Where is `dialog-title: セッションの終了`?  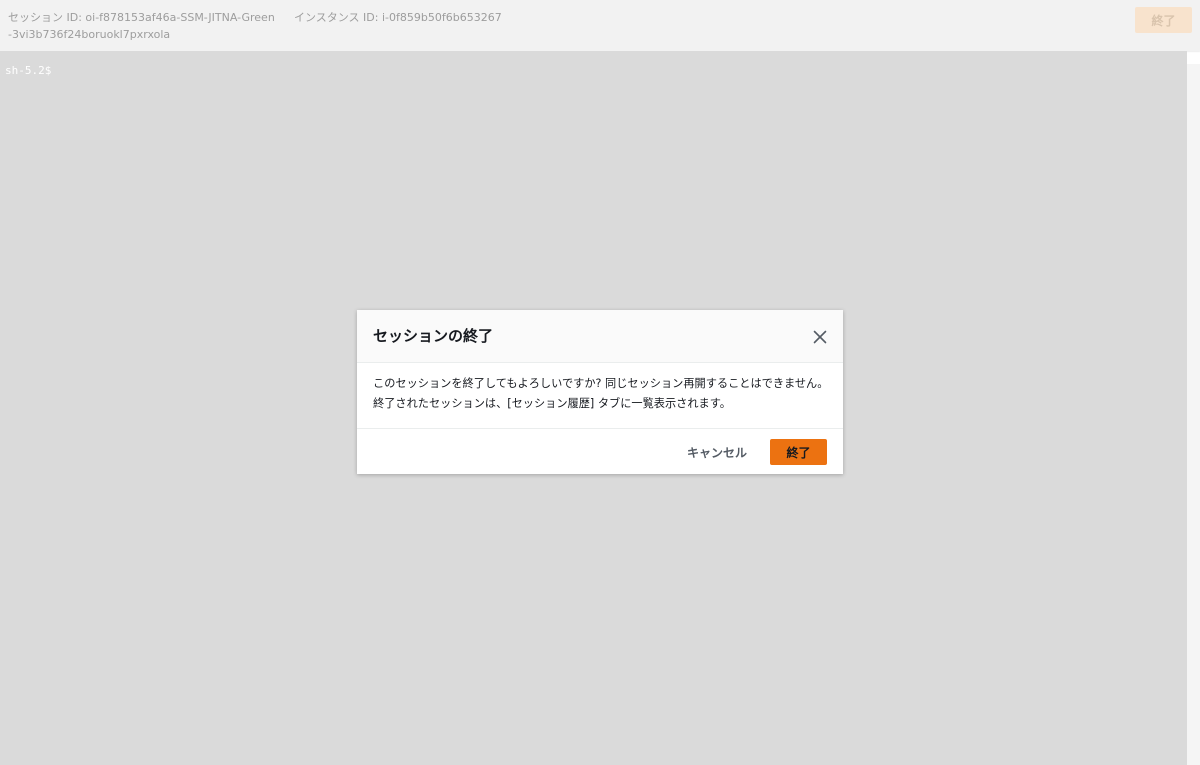 dialog-title: セッションの終了 is located at coordinates (433, 336).